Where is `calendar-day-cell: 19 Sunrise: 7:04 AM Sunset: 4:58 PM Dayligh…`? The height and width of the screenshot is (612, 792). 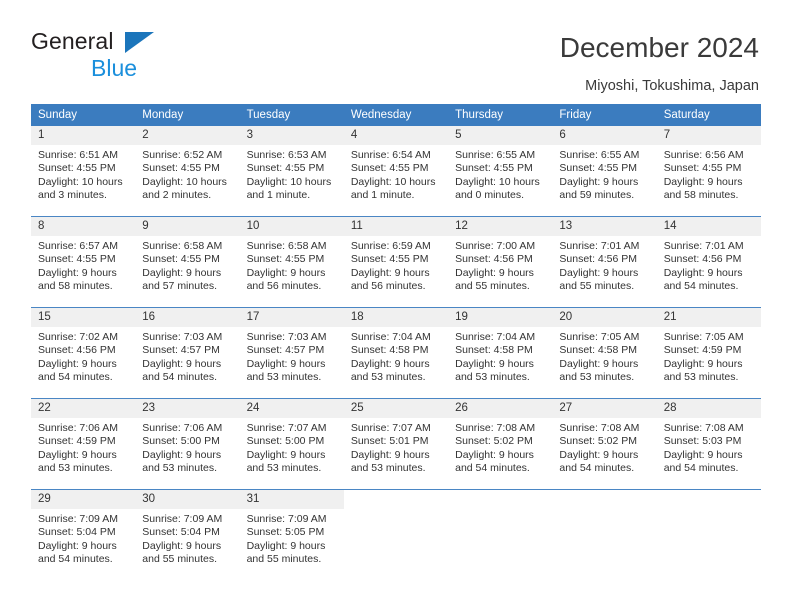
calendar-day-cell: 19 Sunrise: 7:04 AM Sunset: 4:58 PM Dayligh… is located at coordinates (500, 353).